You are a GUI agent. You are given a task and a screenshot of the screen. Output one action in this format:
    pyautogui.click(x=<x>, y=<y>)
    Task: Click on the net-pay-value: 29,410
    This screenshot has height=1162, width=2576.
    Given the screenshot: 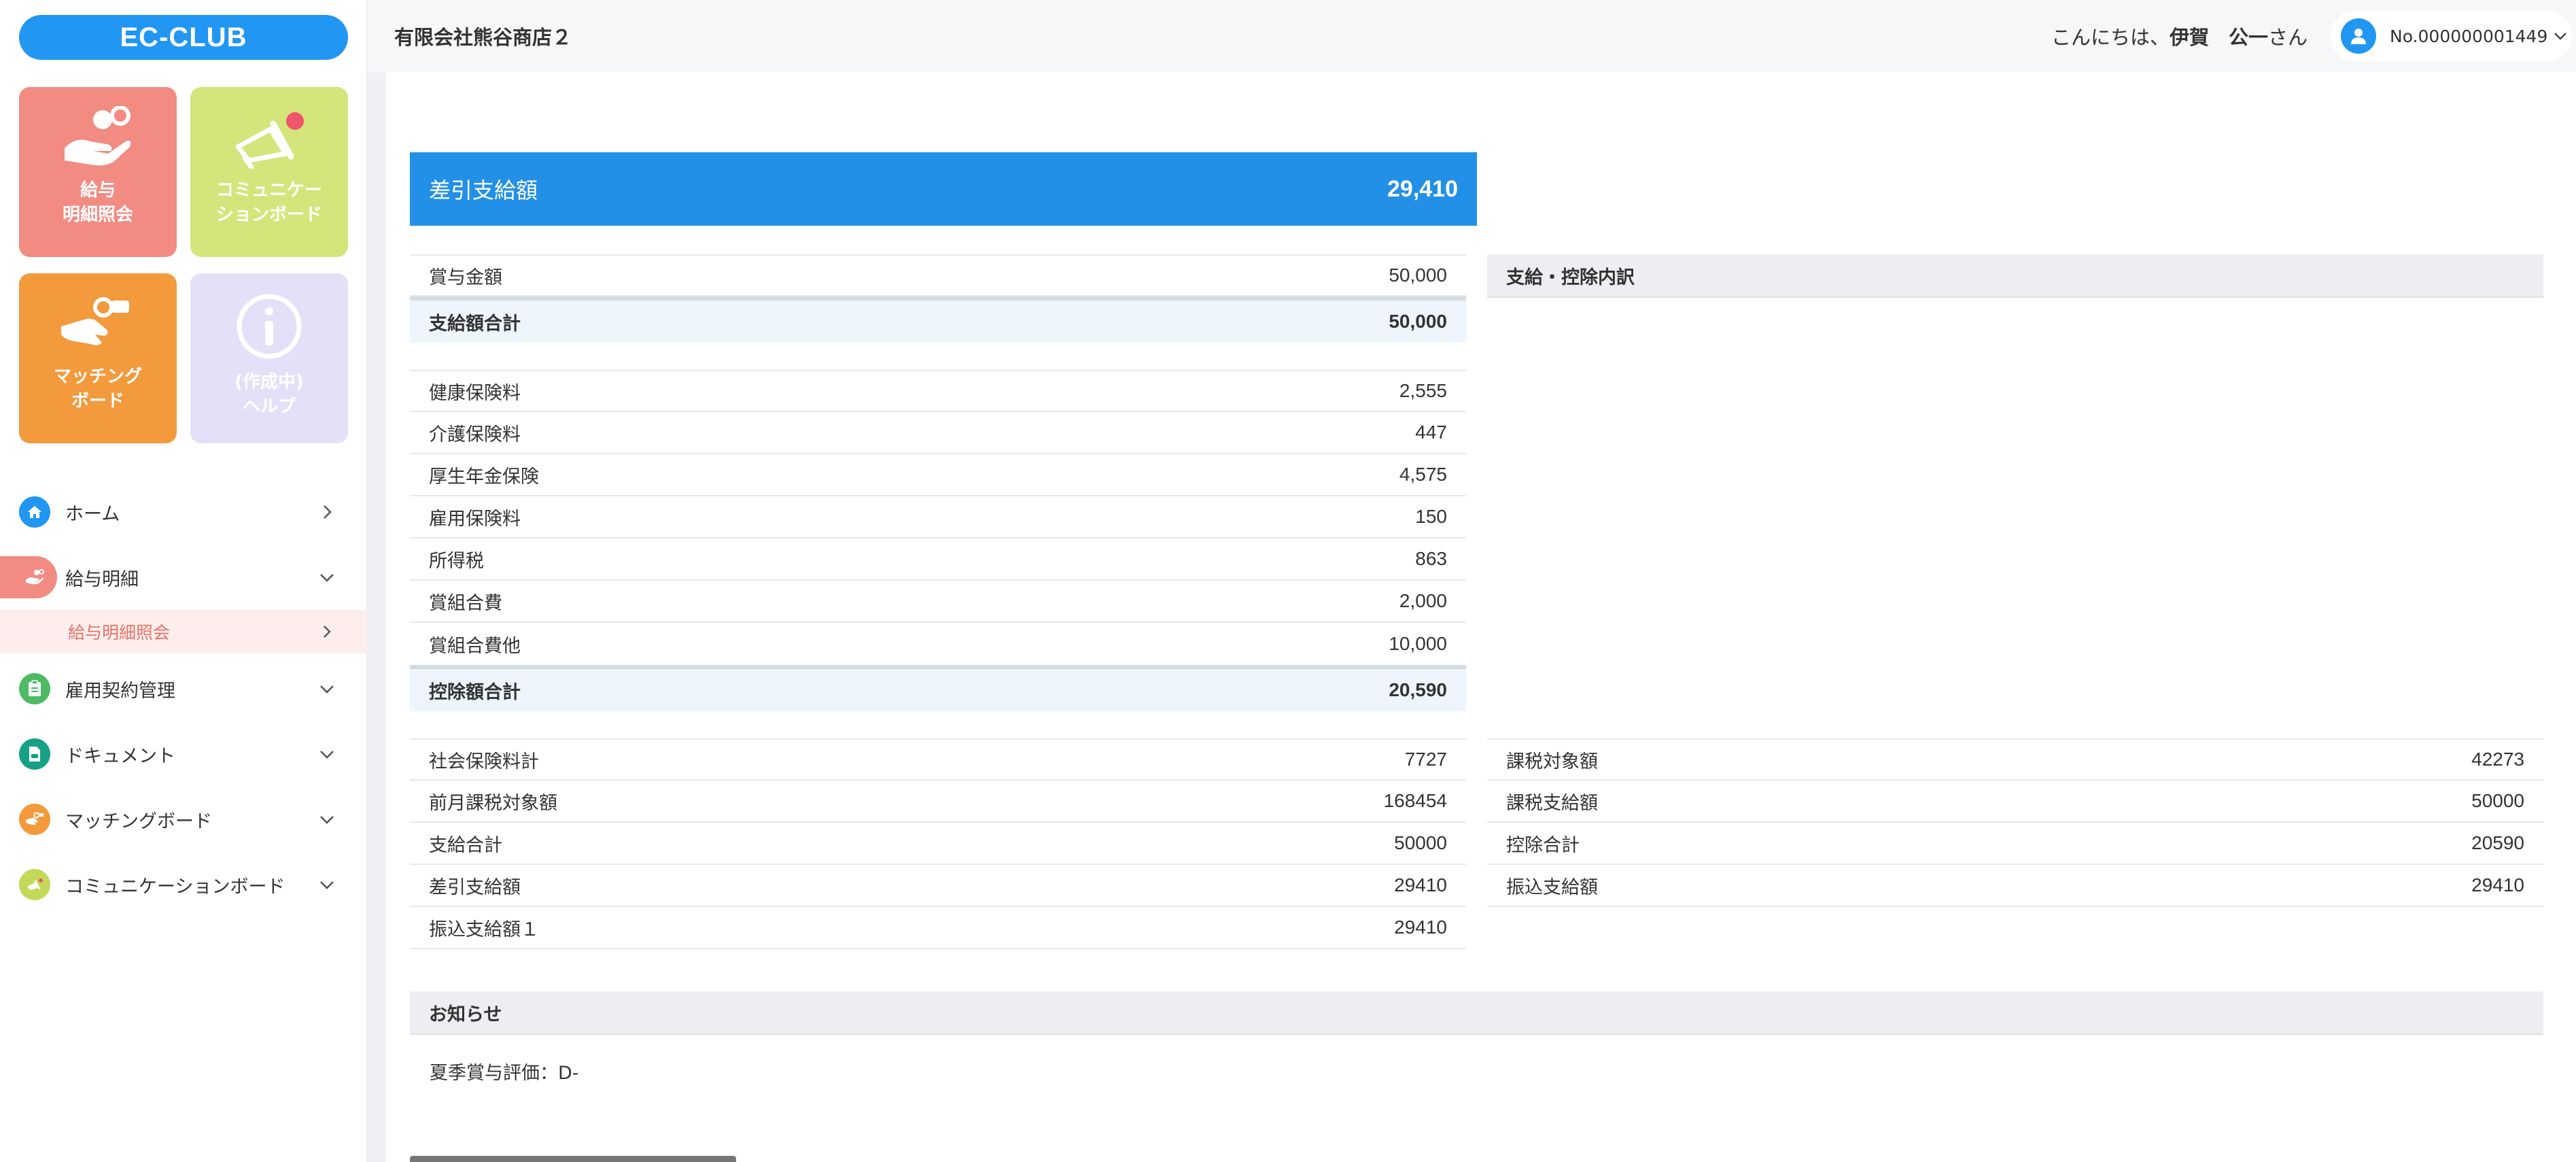 What is the action you would take?
    pyautogui.click(x=1422, y=188)
    